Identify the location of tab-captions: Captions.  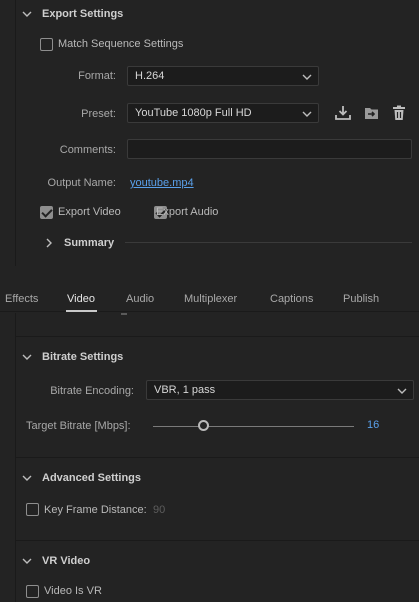
(291, 299).